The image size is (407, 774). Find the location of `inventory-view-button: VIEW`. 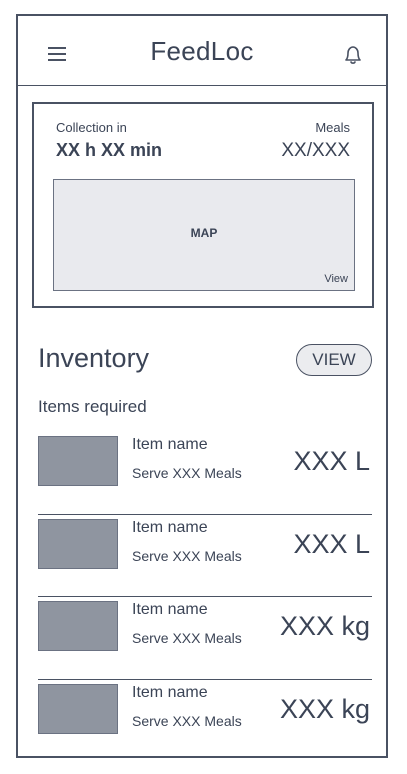

inventory-view-button: VIEW is located at coordinates (334, 360).